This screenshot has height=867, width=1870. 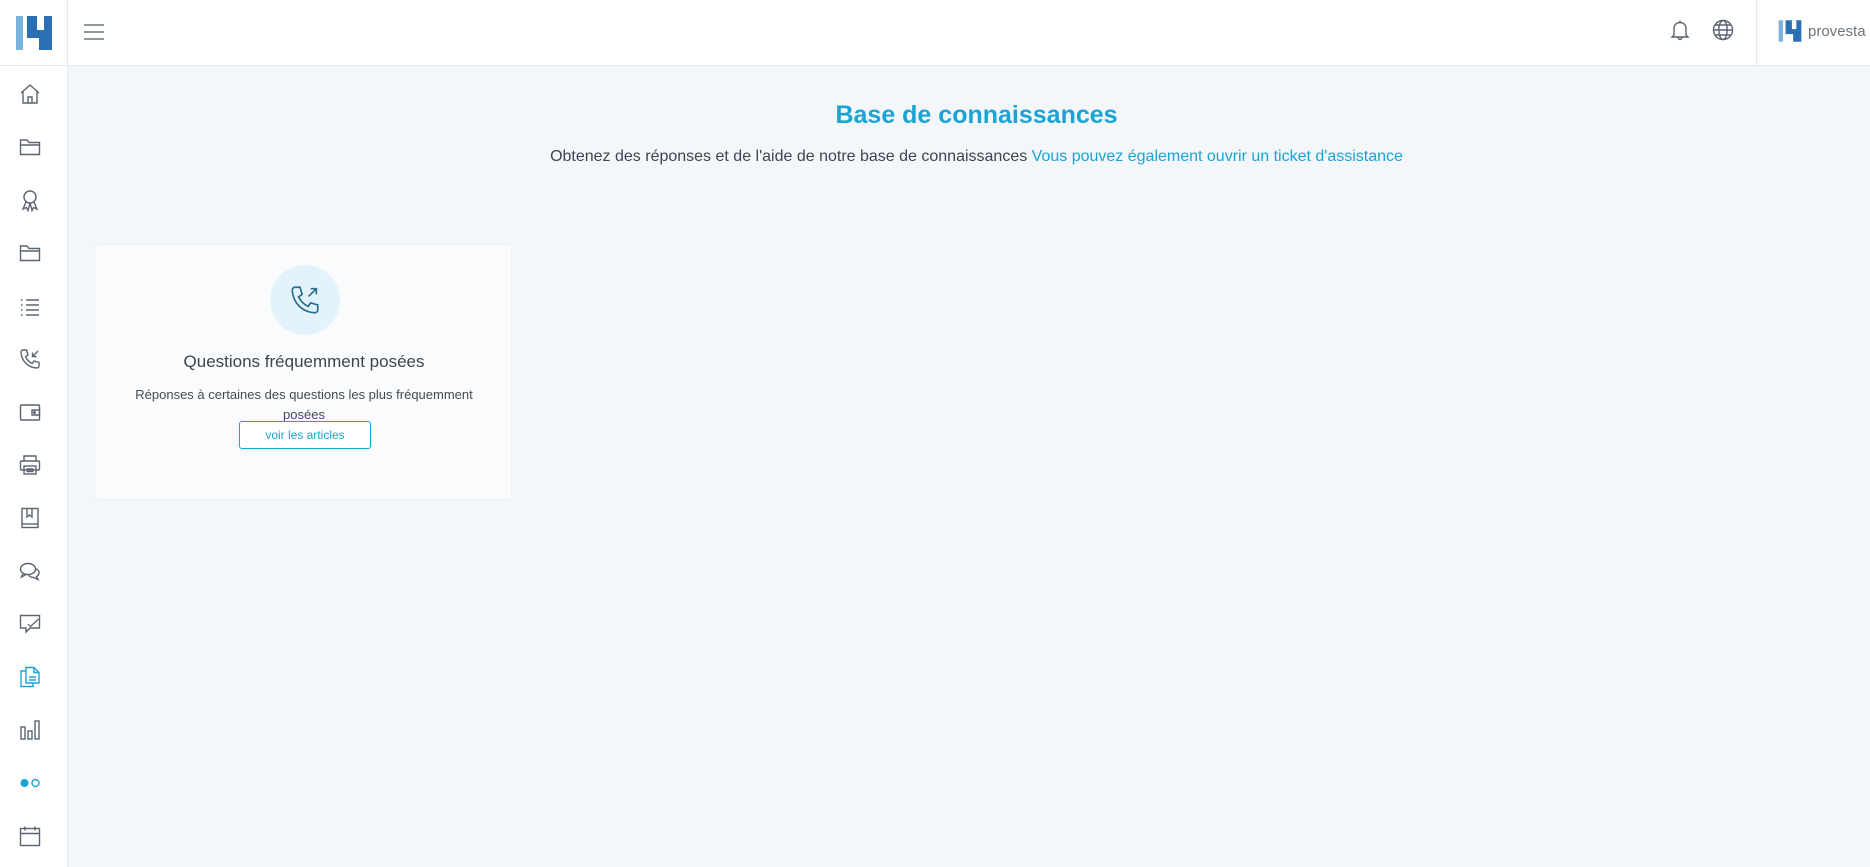 I want to click on view-articles-button: voir les articles, so click(x=305, y=435).